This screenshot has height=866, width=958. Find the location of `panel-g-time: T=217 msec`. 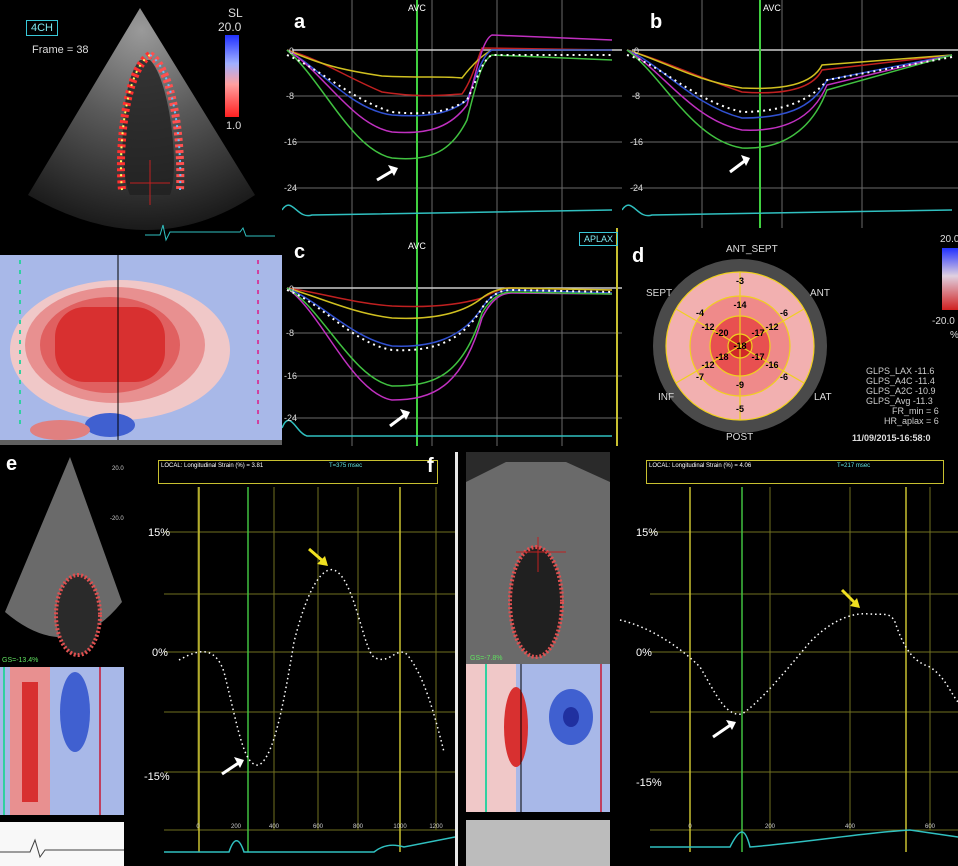

panel-g-time: T=217 msec is located at coordinates (854, 466).